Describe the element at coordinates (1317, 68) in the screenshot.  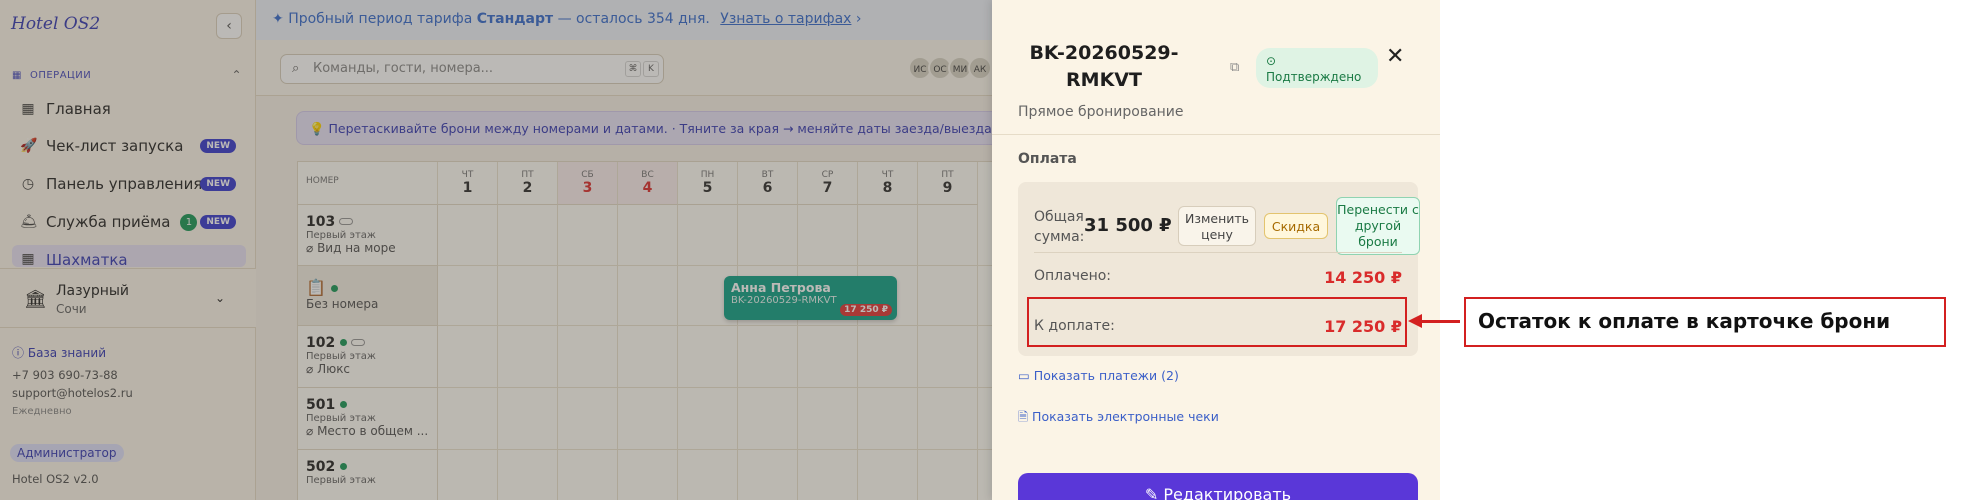
I see `status-badge: ⊙ Подтверждено` at that location.